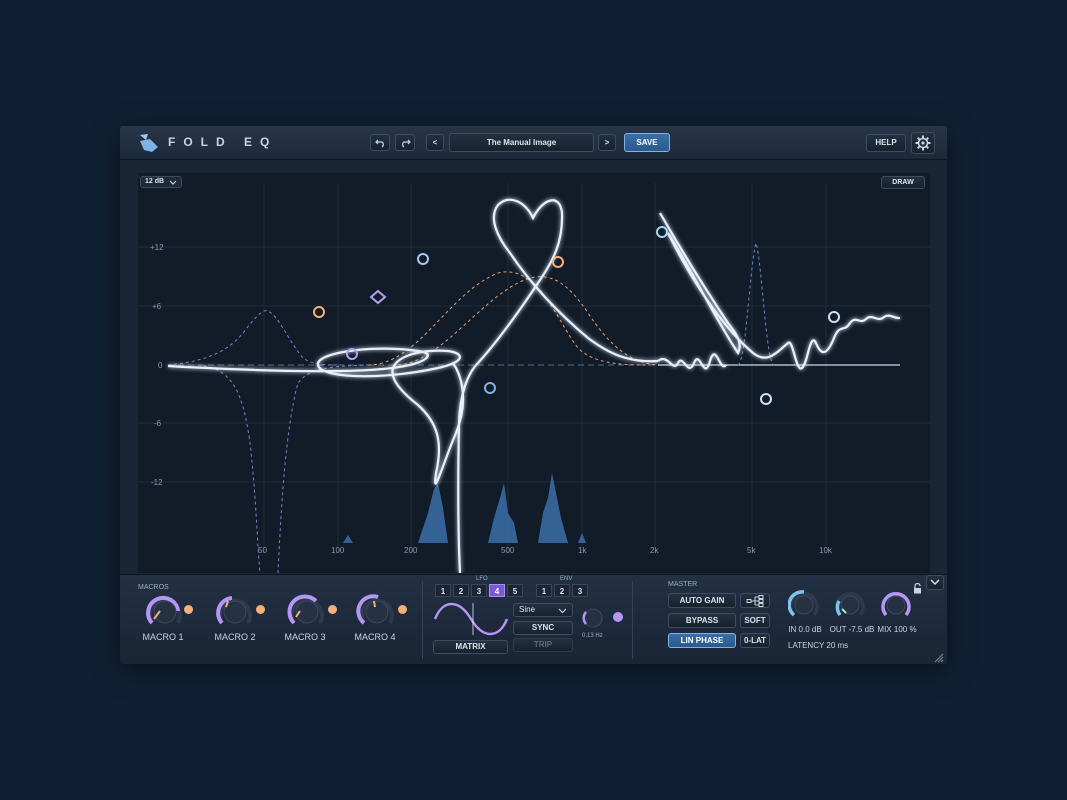  What do you see at coordinates (234, 610) in the screenshot?
I see `macro-2-dial` at bounding box center [234, 610].